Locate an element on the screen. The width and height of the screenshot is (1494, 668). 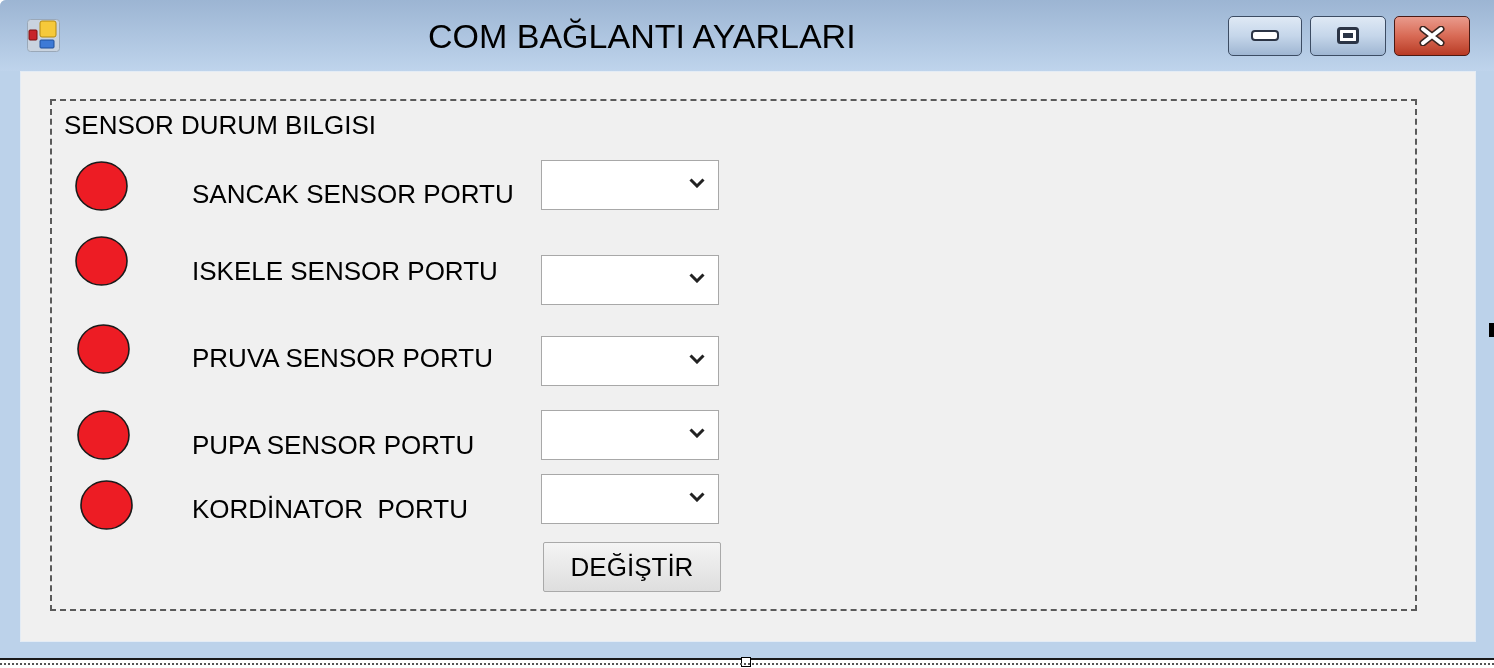
port-label: PRUVA SENSOR PORTU is located at coordinates (342, 358).